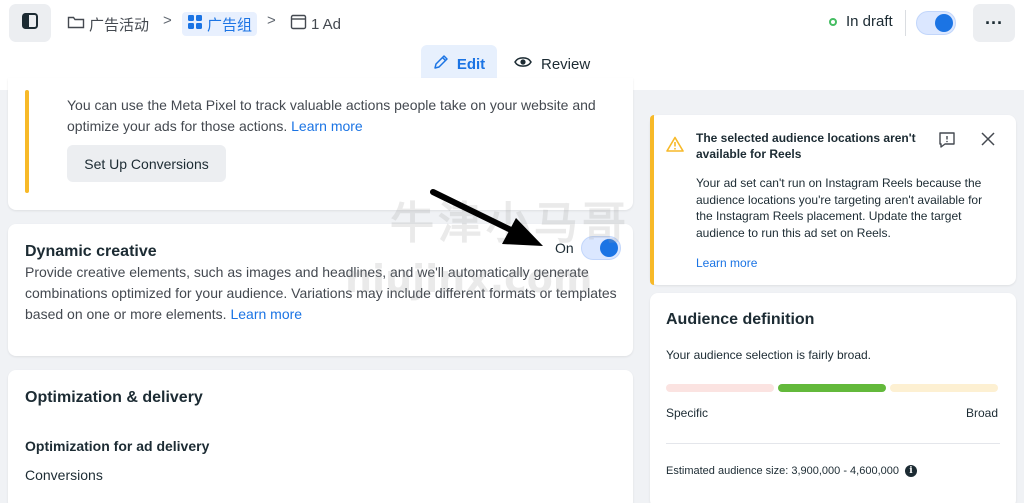 The image size is (1024, 503). I want to click on status-label: In draft, so click(869, 21).